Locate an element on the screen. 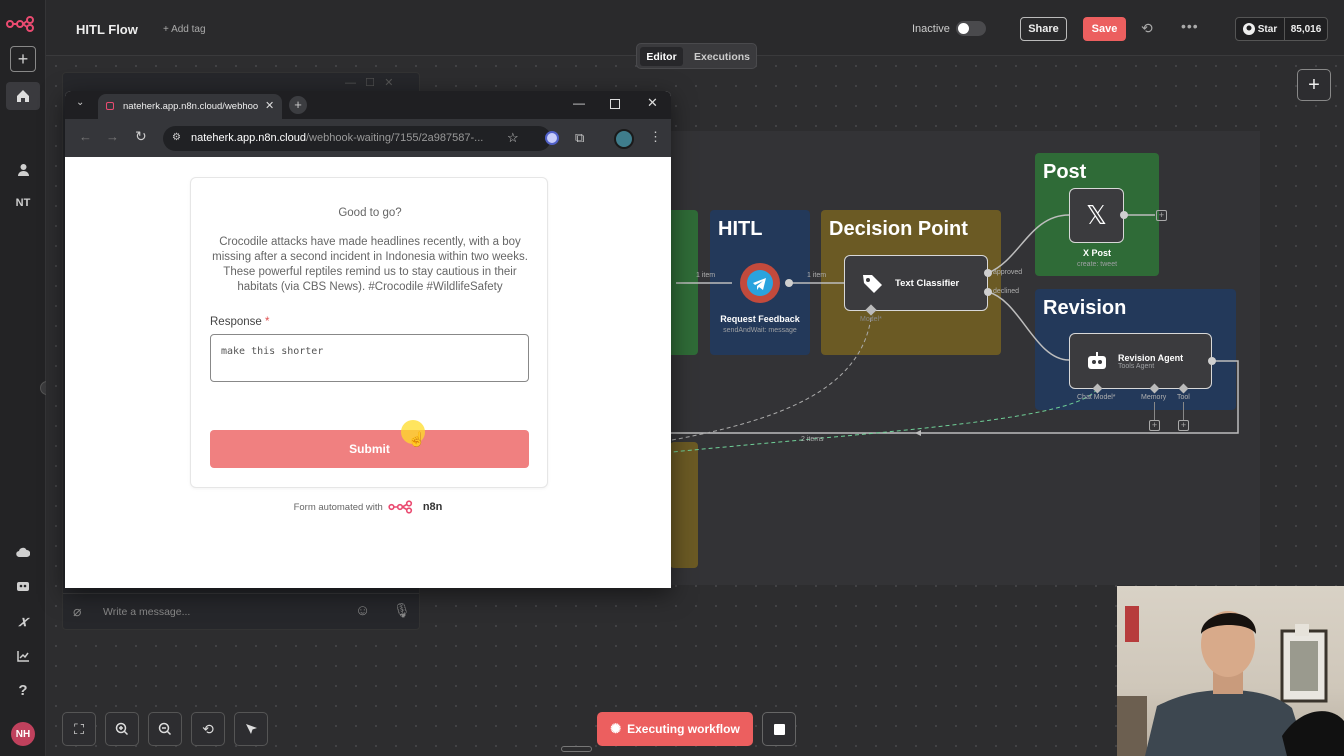  edge-label-declined: declined is located at coordinates (1006, 291).